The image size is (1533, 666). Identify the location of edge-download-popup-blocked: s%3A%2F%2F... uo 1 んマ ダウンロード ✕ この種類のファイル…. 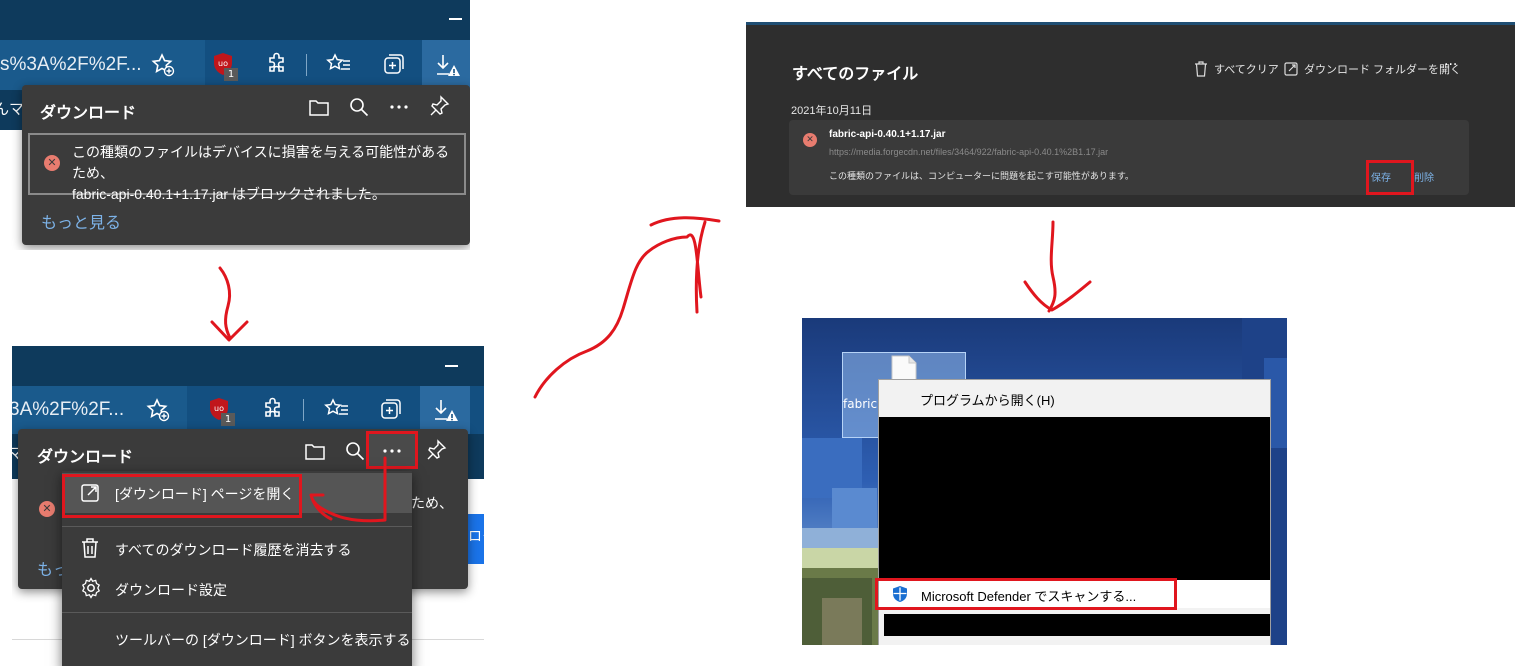
(235, 125).